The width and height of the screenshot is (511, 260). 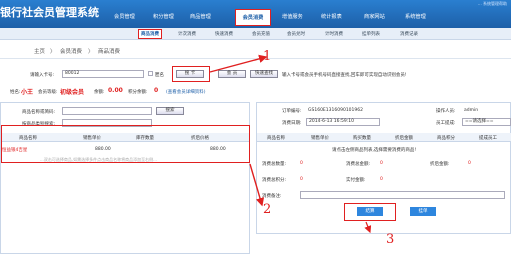 What do you see at coordinates (368, 227) in the screenshot?
I see `arrow-to-step3` at bounding box center [368, 227].